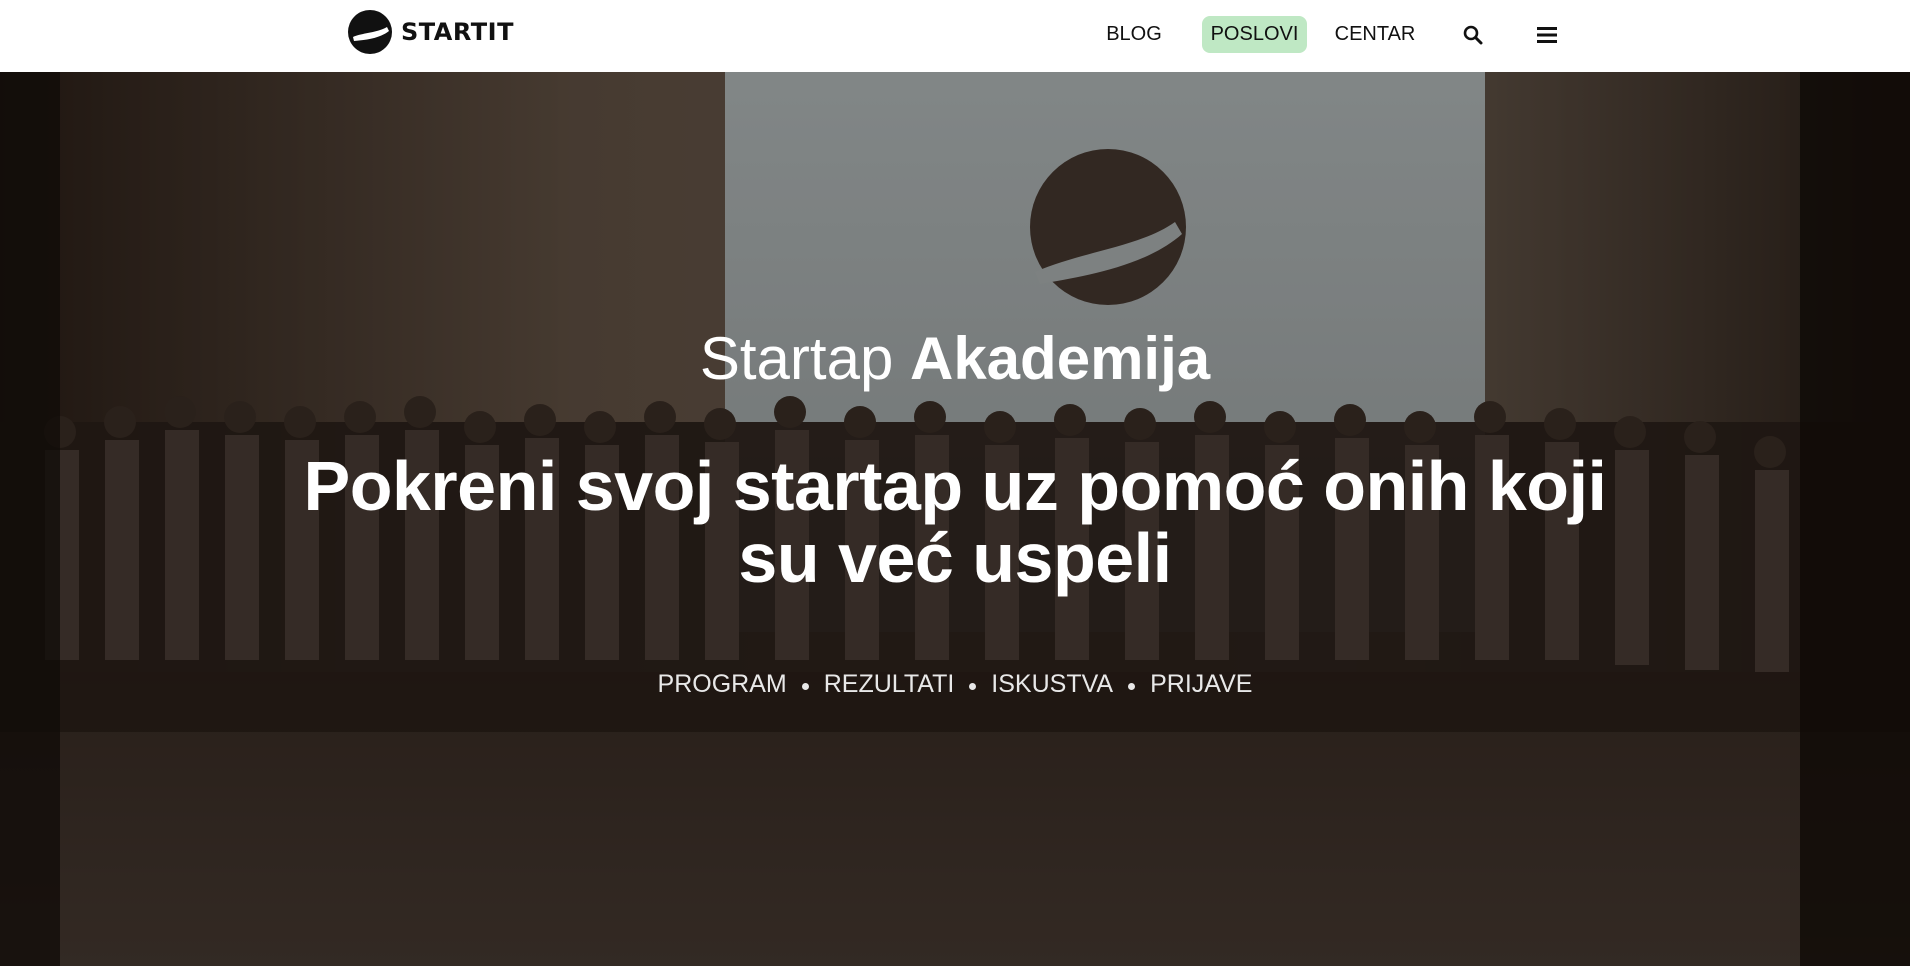 Image resolution: width=1910 pixels, height=966 pixels. I want to click on search-button, so click(1473, 35).